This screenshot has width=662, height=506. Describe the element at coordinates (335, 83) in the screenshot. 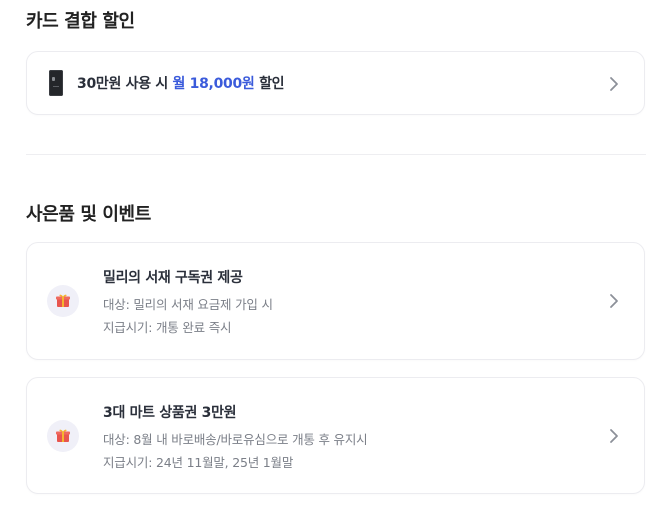

I see `card-discount-item: 30만원 사용 시 월 18,000원 할인` at that location.